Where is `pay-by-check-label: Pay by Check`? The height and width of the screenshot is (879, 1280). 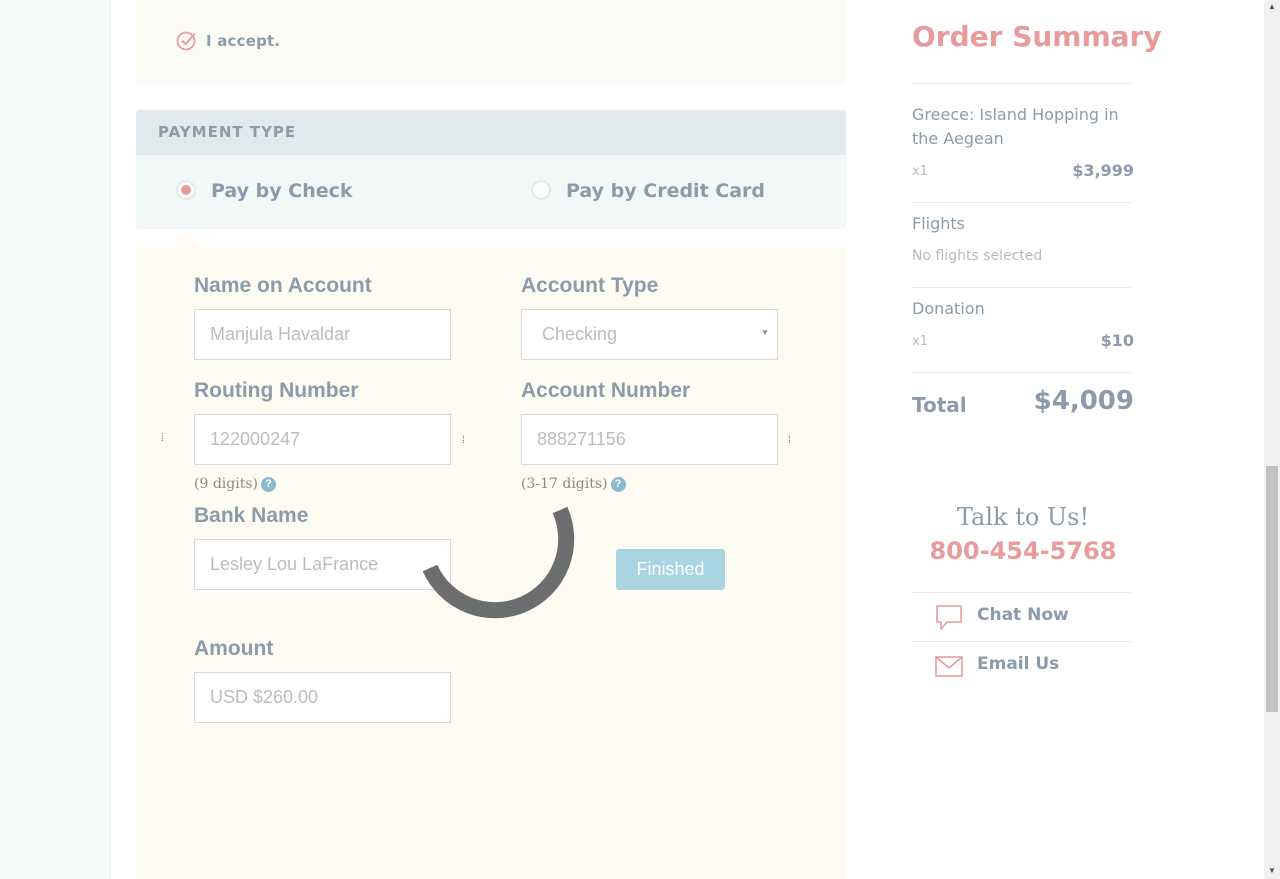
pay-by-check-label: Pay by Check is located at coordinates (282, 191).